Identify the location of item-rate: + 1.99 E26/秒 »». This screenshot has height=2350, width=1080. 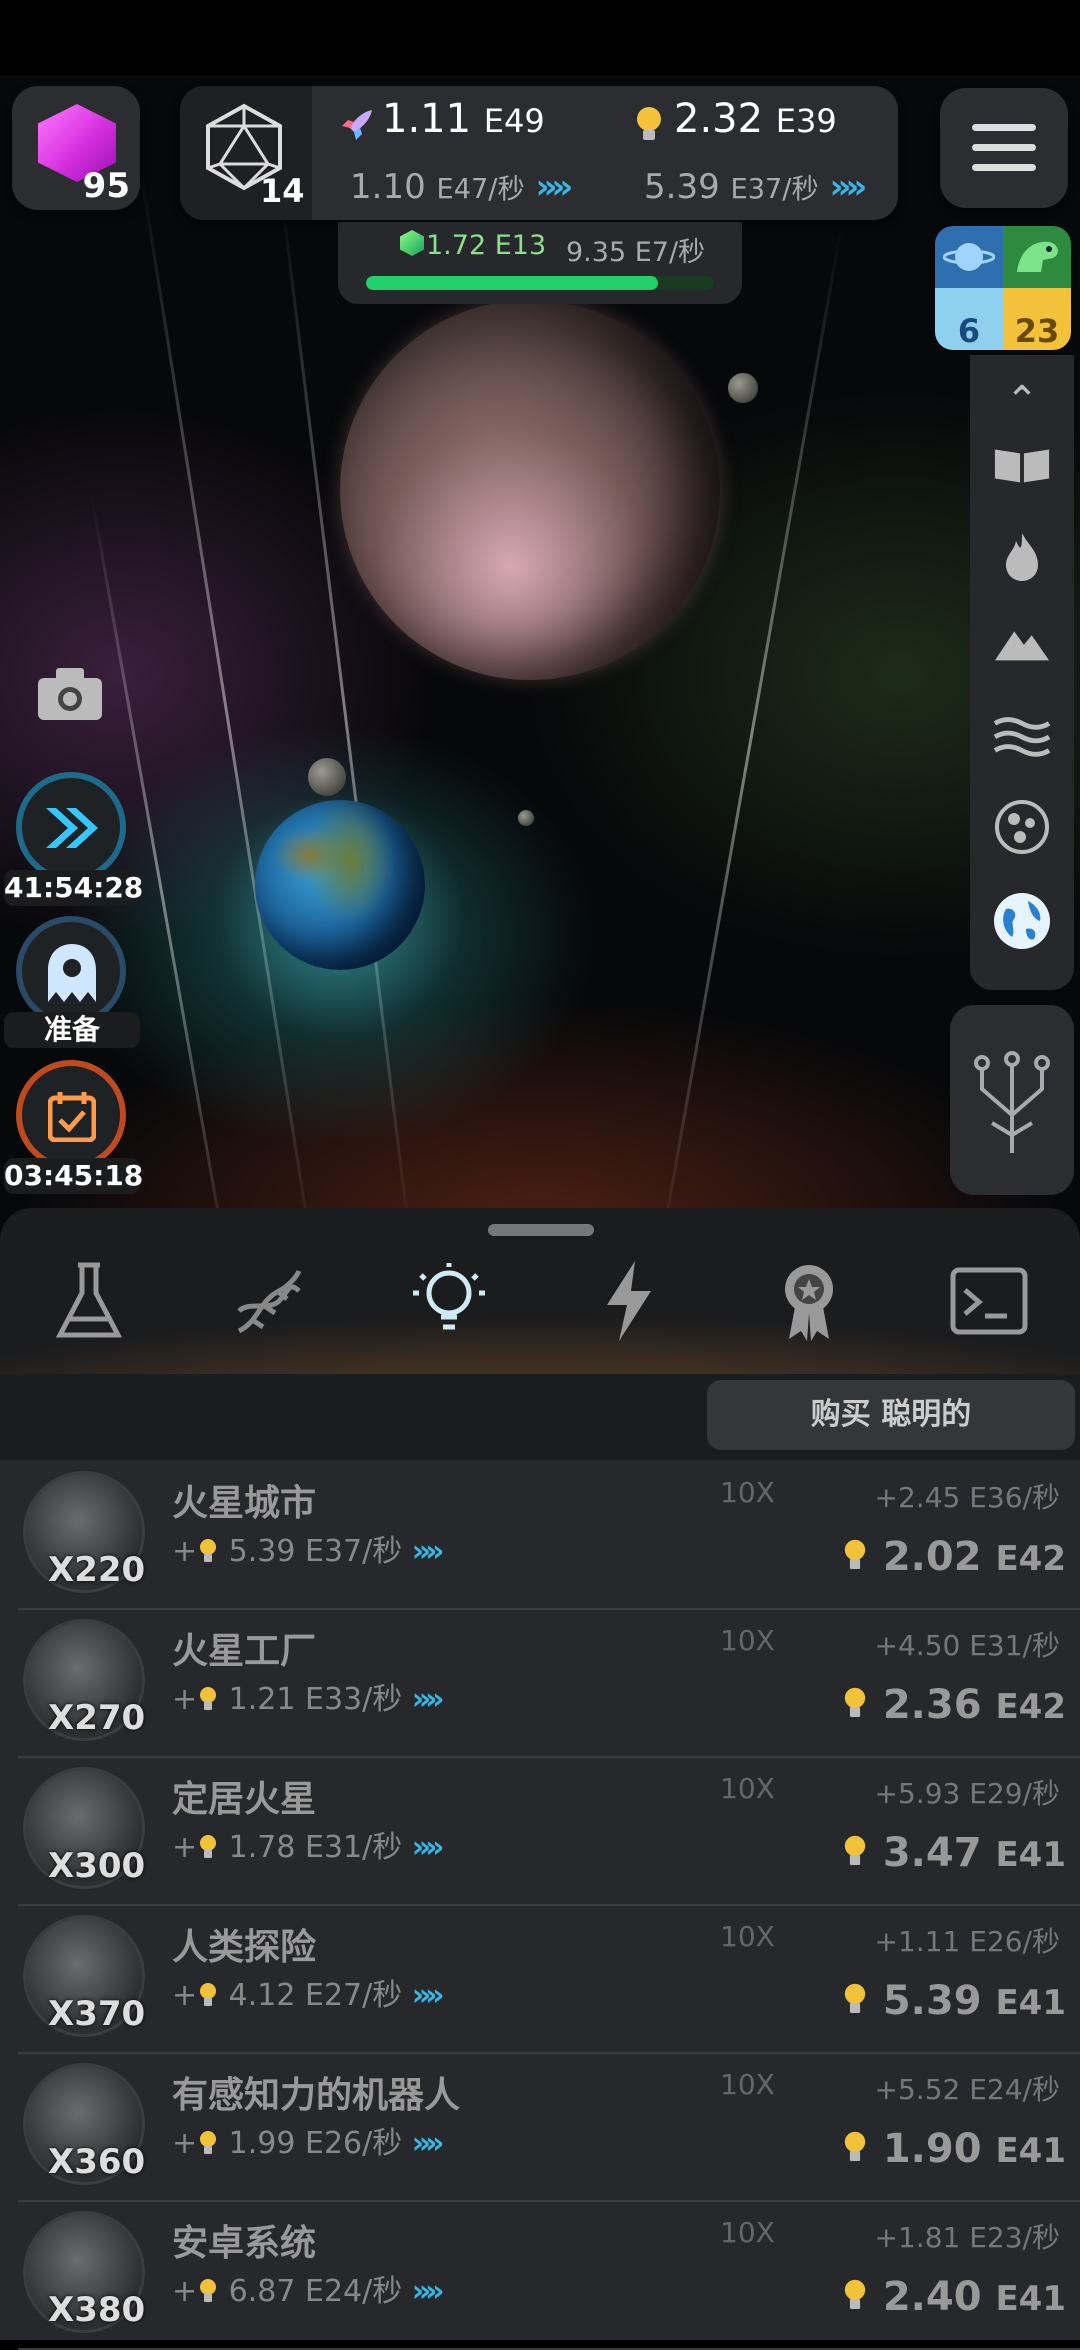
(308, 2140).